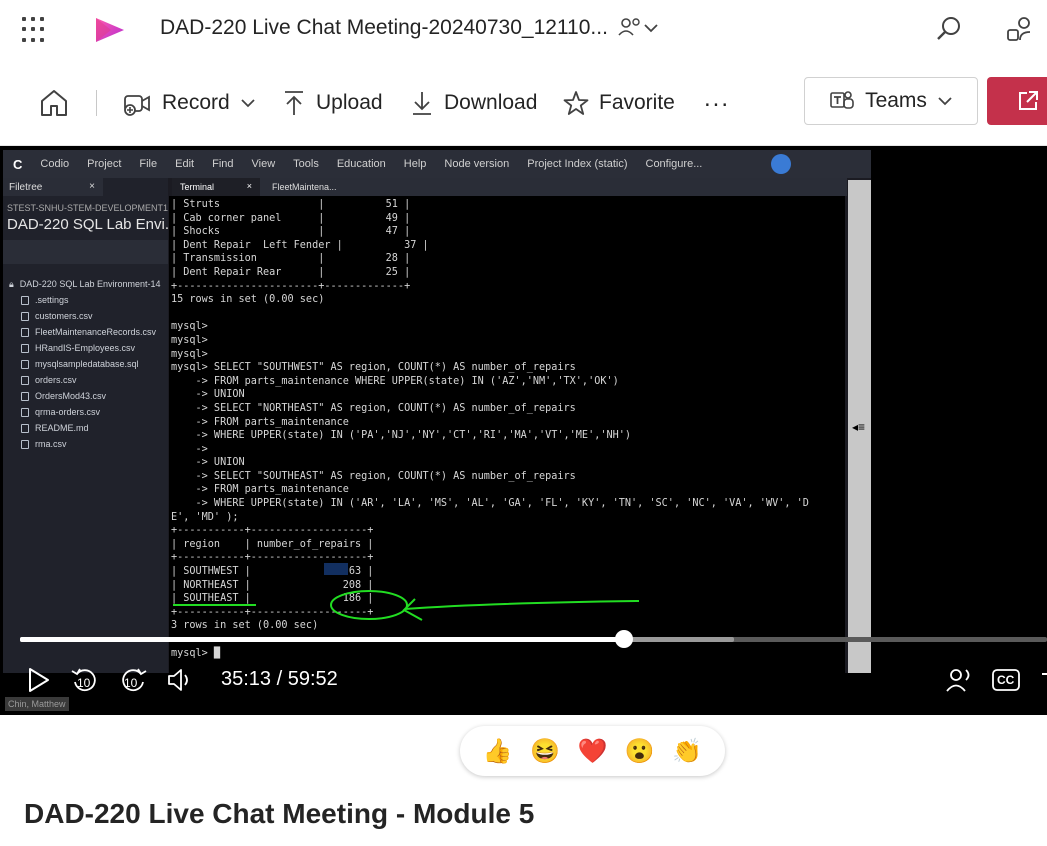 This screenshot has height=846, width=1047. Describe the element at coordinates (891, 101) in the screenshot. I see `teams-button: Teams` at that location.